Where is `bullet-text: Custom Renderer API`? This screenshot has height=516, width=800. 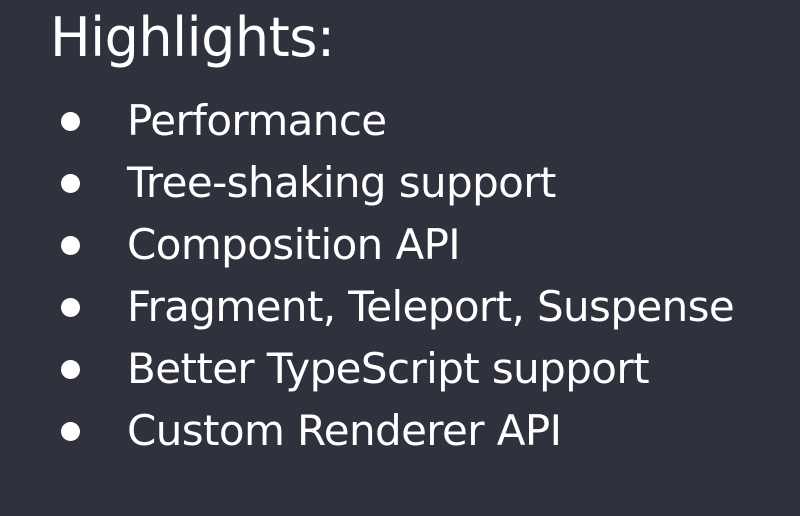 bullet-text: Custom Renderer API is located at coordinates (344, 430).